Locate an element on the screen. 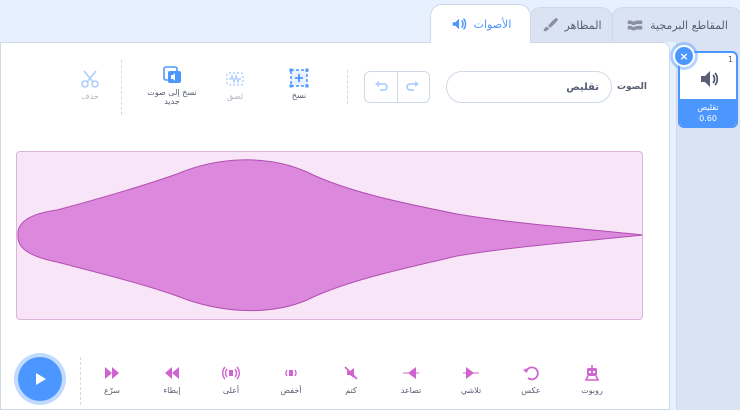  undo-icon is located at coordinates (381, 86).